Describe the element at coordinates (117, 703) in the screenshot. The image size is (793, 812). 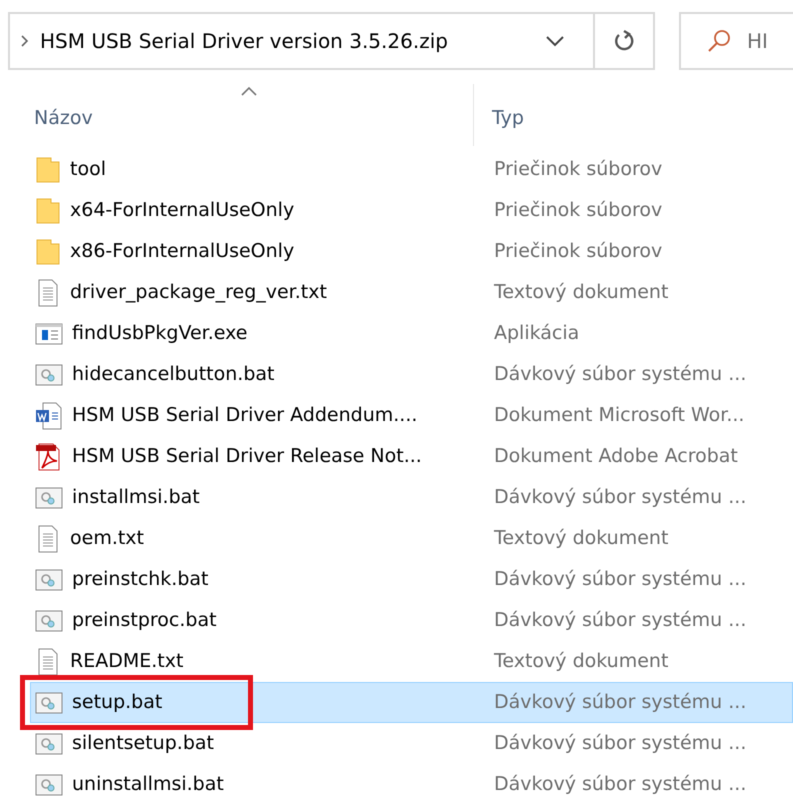
I see `file-name: setup.bat` at that location.